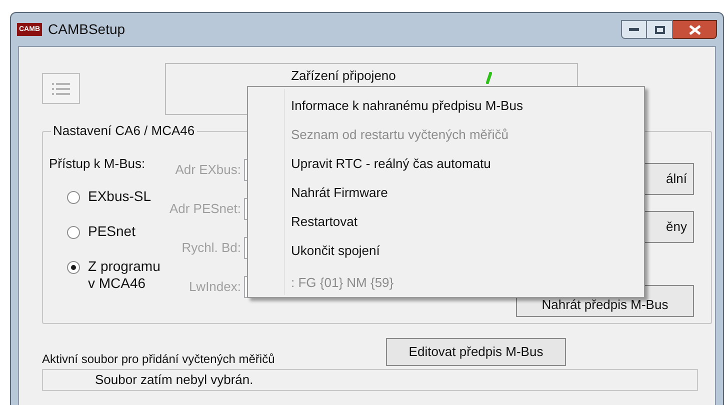 Image resolution: width=728 pixels, height=405 pixels. Describe the element at coordinates (210, 248) in the screenshot. I see `field-label: Rychl. Bd:` at that location.